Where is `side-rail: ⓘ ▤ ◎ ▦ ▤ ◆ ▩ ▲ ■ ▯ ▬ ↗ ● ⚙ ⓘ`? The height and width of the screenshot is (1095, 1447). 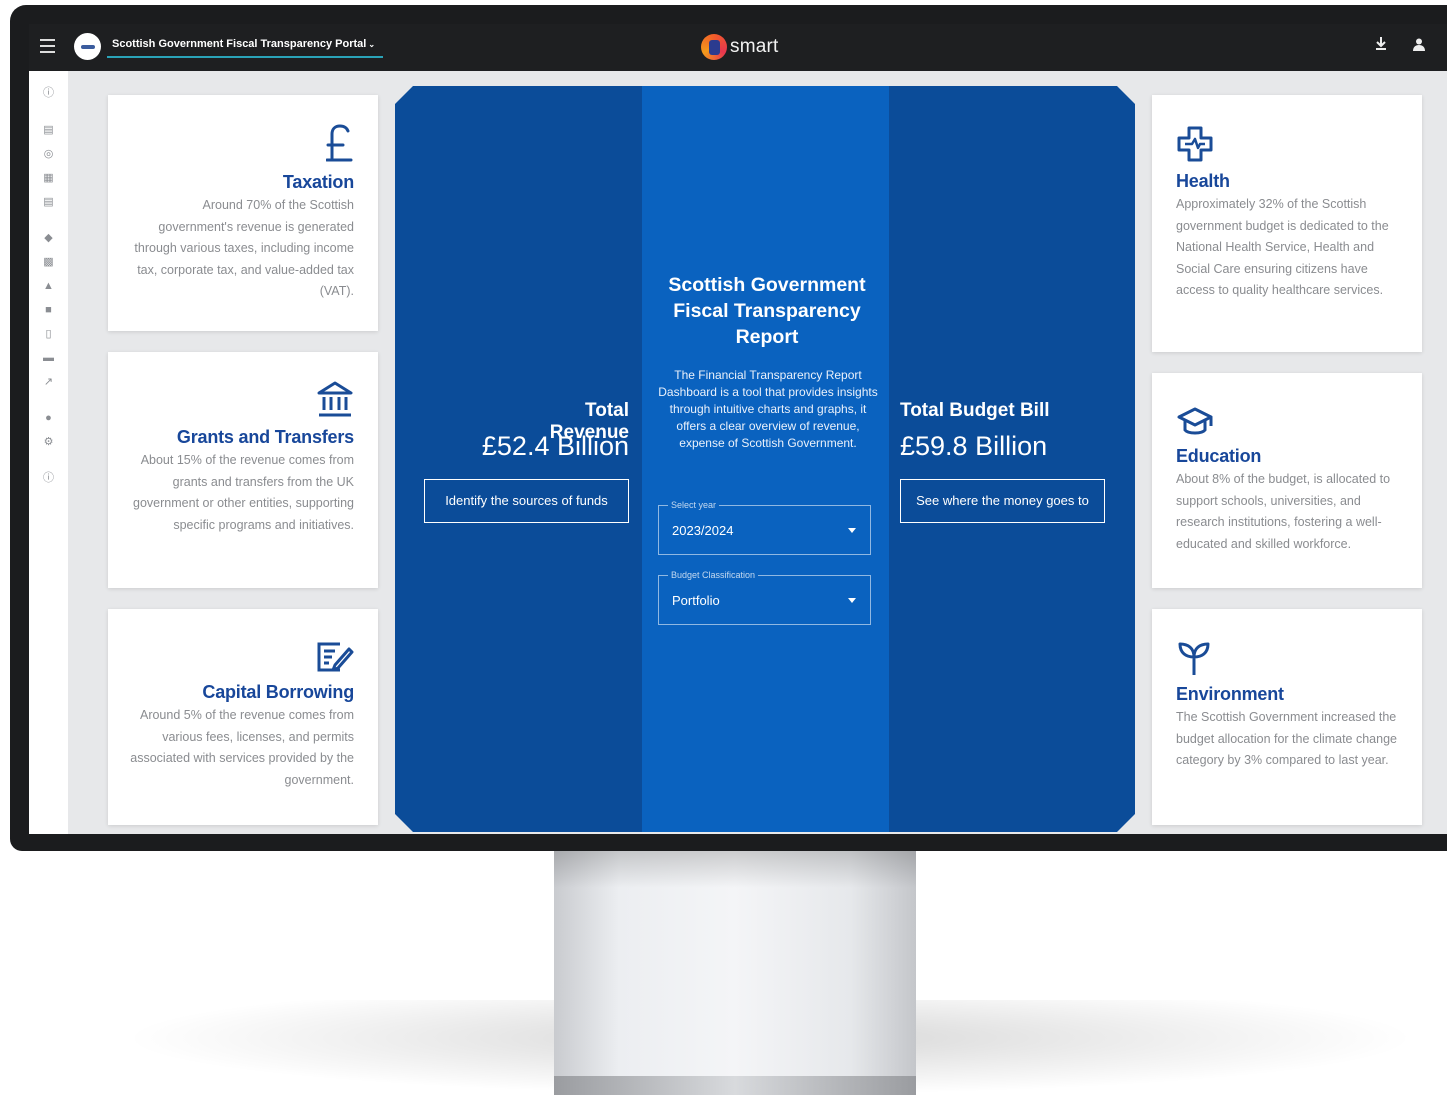 side-rail: ⓘ ▤ ◎ ▦ ▤ ◆ ▩ ▲ ■ ▯ ▬ ↗ ● ⚙ ⓘ is located at coordinates (48, 452).